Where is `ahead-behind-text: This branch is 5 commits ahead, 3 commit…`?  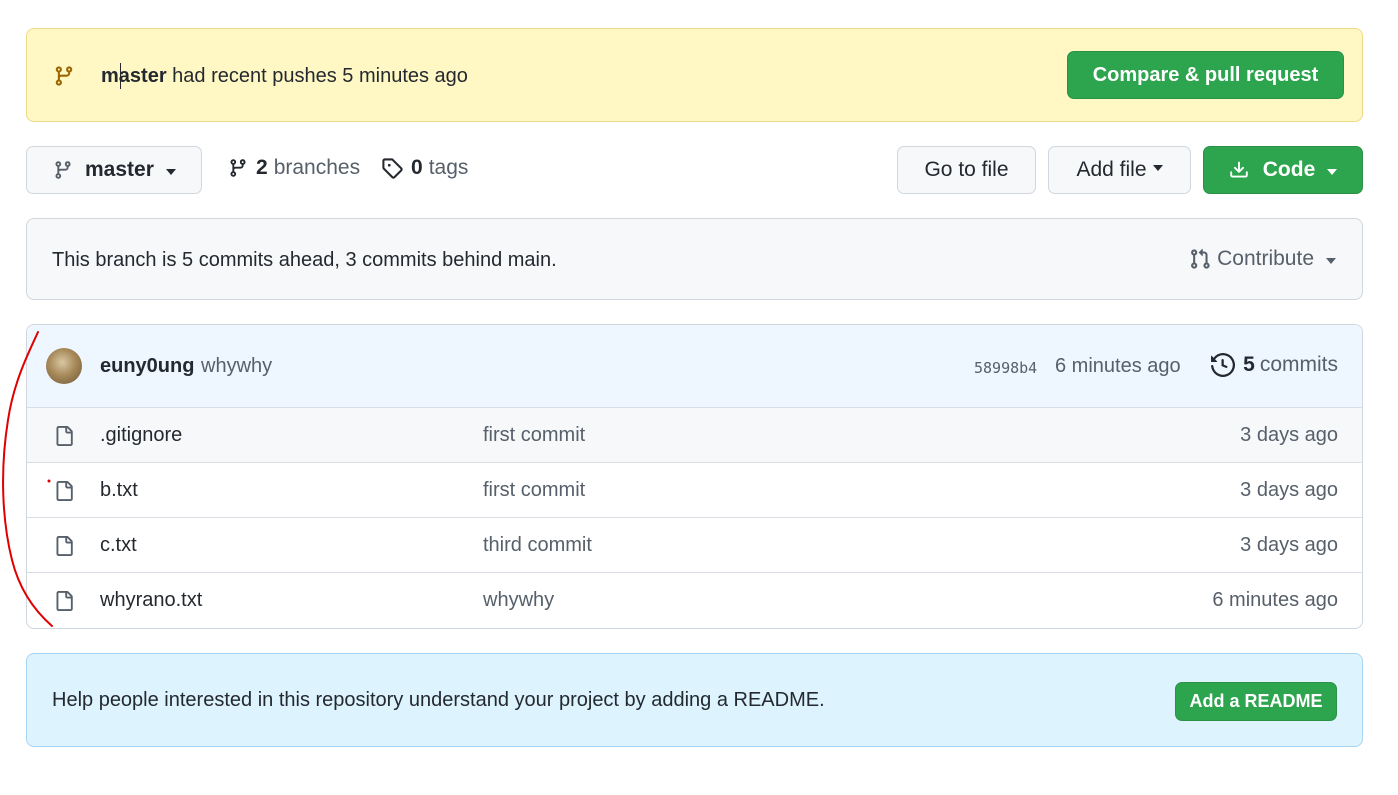 ahead-behind-text: This branch is 5 commits ahead, 3 commit… is located at coordinates (304, 260).